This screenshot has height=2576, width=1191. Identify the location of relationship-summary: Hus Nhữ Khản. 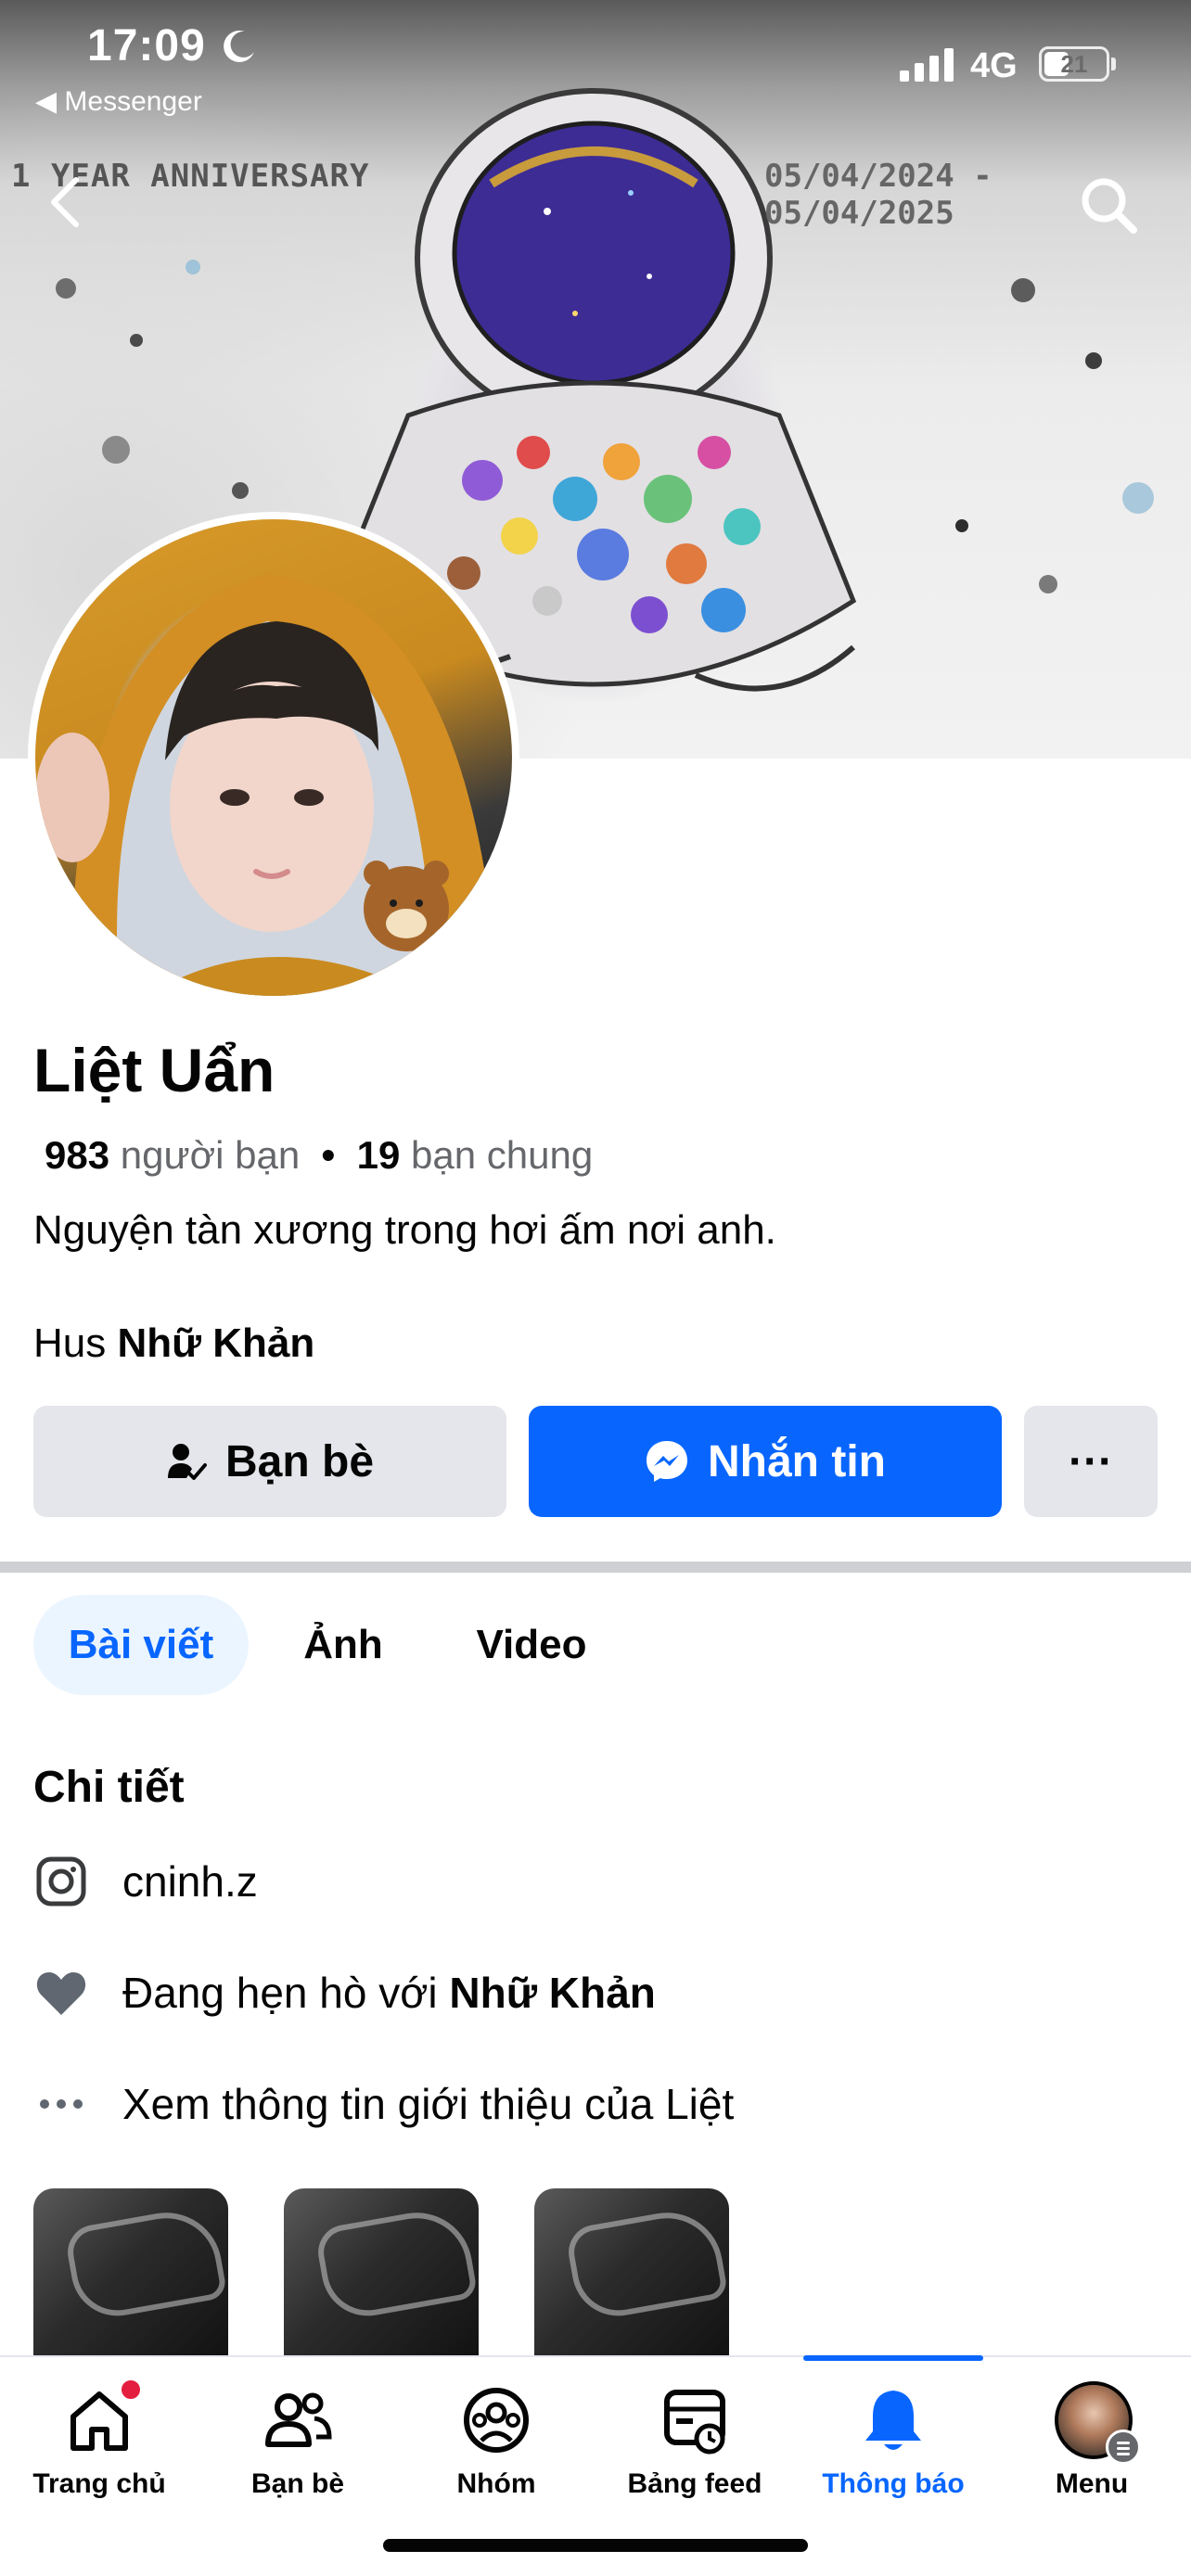
(173, 1344).